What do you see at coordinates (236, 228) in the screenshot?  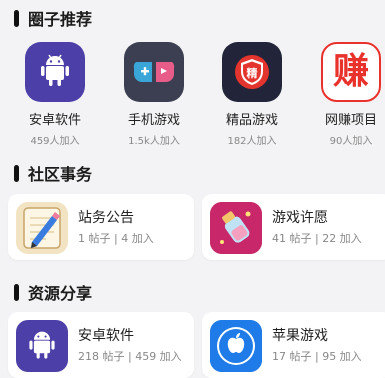 I see `wish-bottle-icon` at bounding box center [236, 228].